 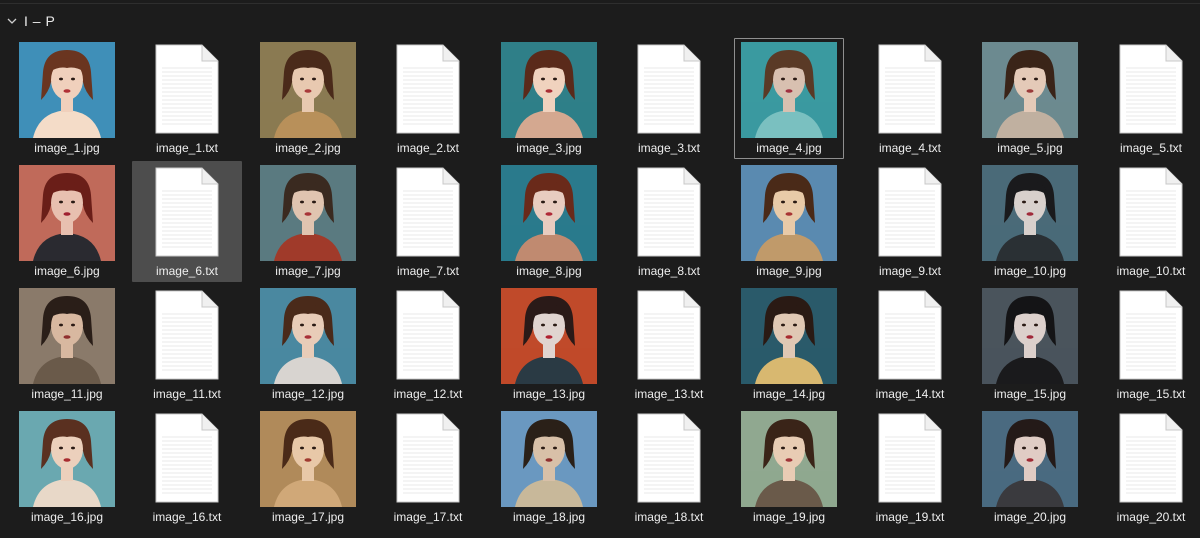 I want to click on file-item-text: image_20.txt, so click(x=1148, y=467).